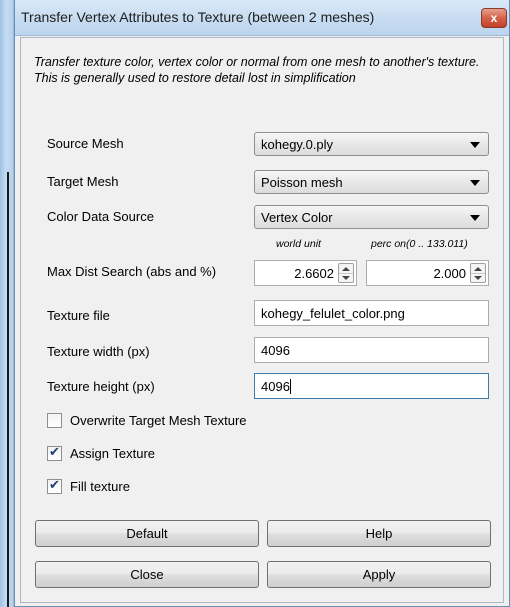 Image resolution: width=510 pixels, height=607 pixels. I want to click on help-button: Help, so click(379, 533).